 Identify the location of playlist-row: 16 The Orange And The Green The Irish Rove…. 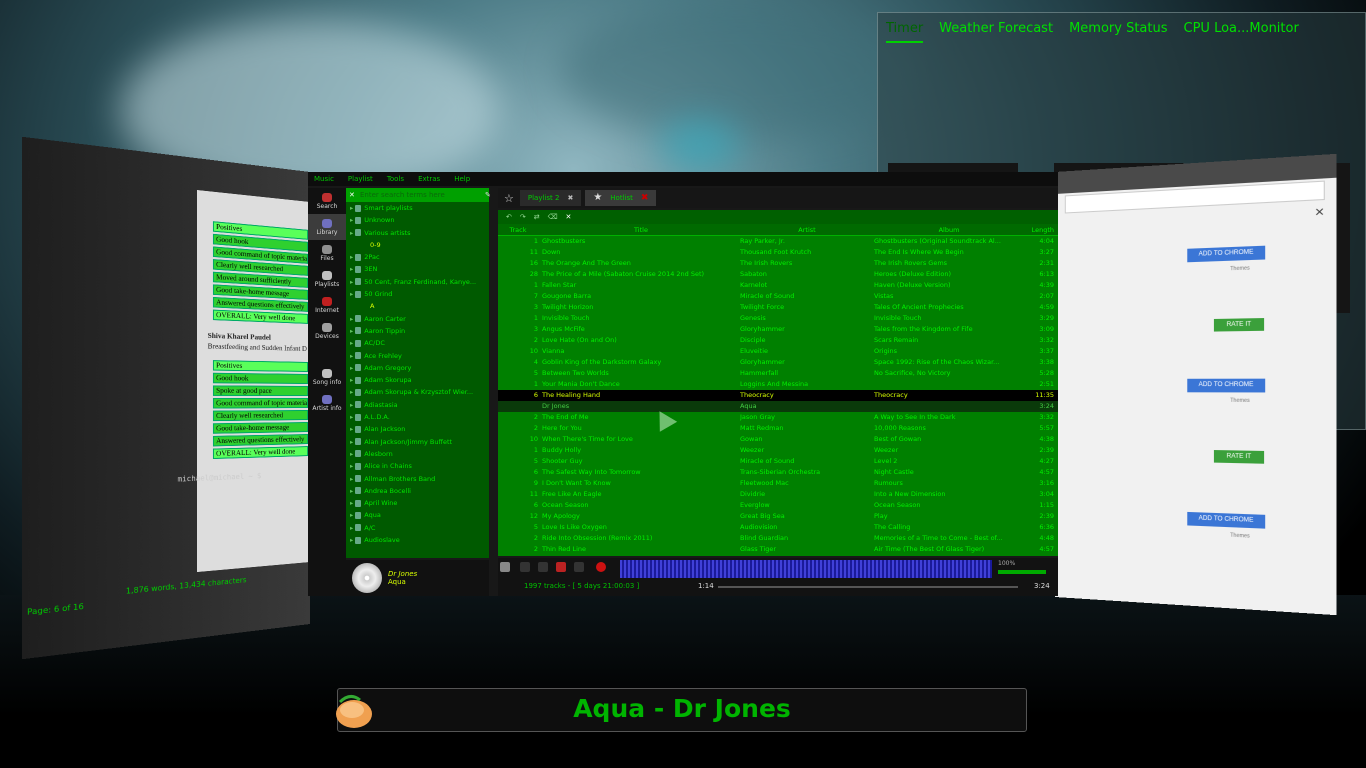
(778, 263).